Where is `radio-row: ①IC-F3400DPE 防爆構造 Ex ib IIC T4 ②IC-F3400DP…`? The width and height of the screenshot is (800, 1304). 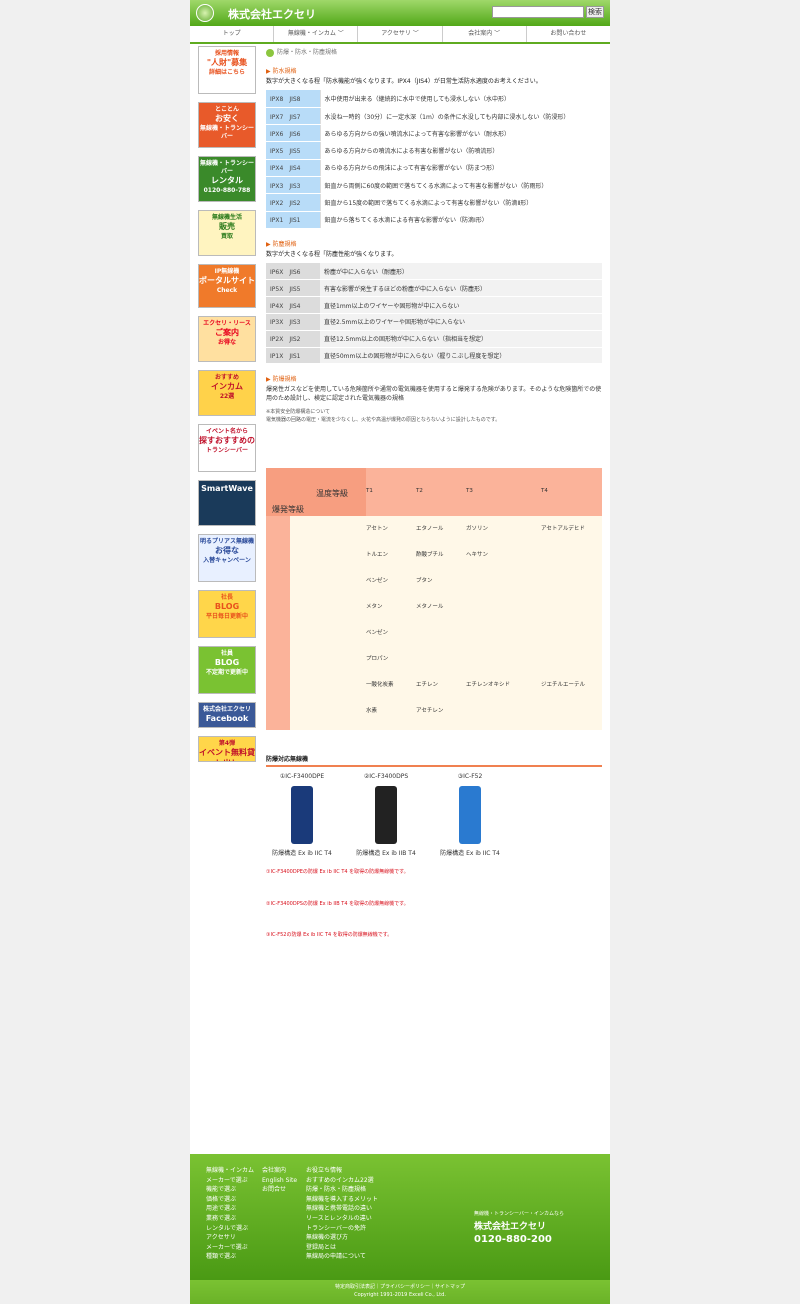
radio-row: ①IC-F3400DPE 防爆構造 Ex ib IIC T4 ②IC-F3400DP… is located at coordinates (386, 815).